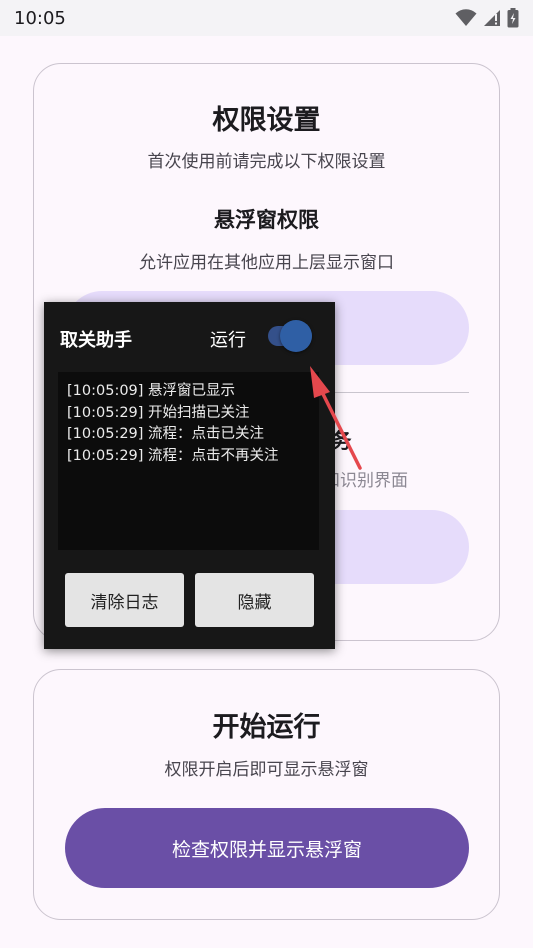  Describe the element at coordinates (266, 770) in the screenshot. I see `run-desc: 权限开启后即可显示悬浮窗` at that location.